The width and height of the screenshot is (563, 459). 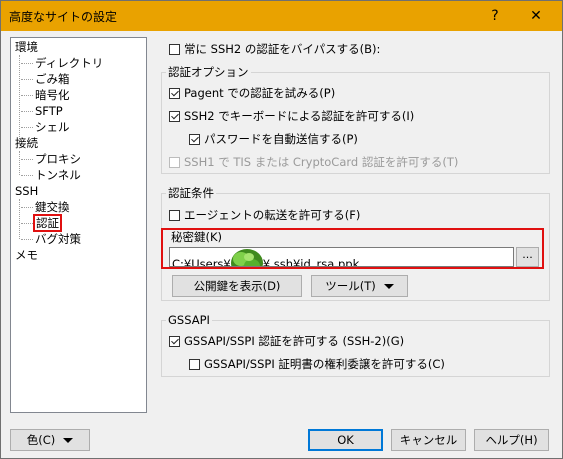 I want to click on tree-item-connection: 接続, so click(x=26, y=143).